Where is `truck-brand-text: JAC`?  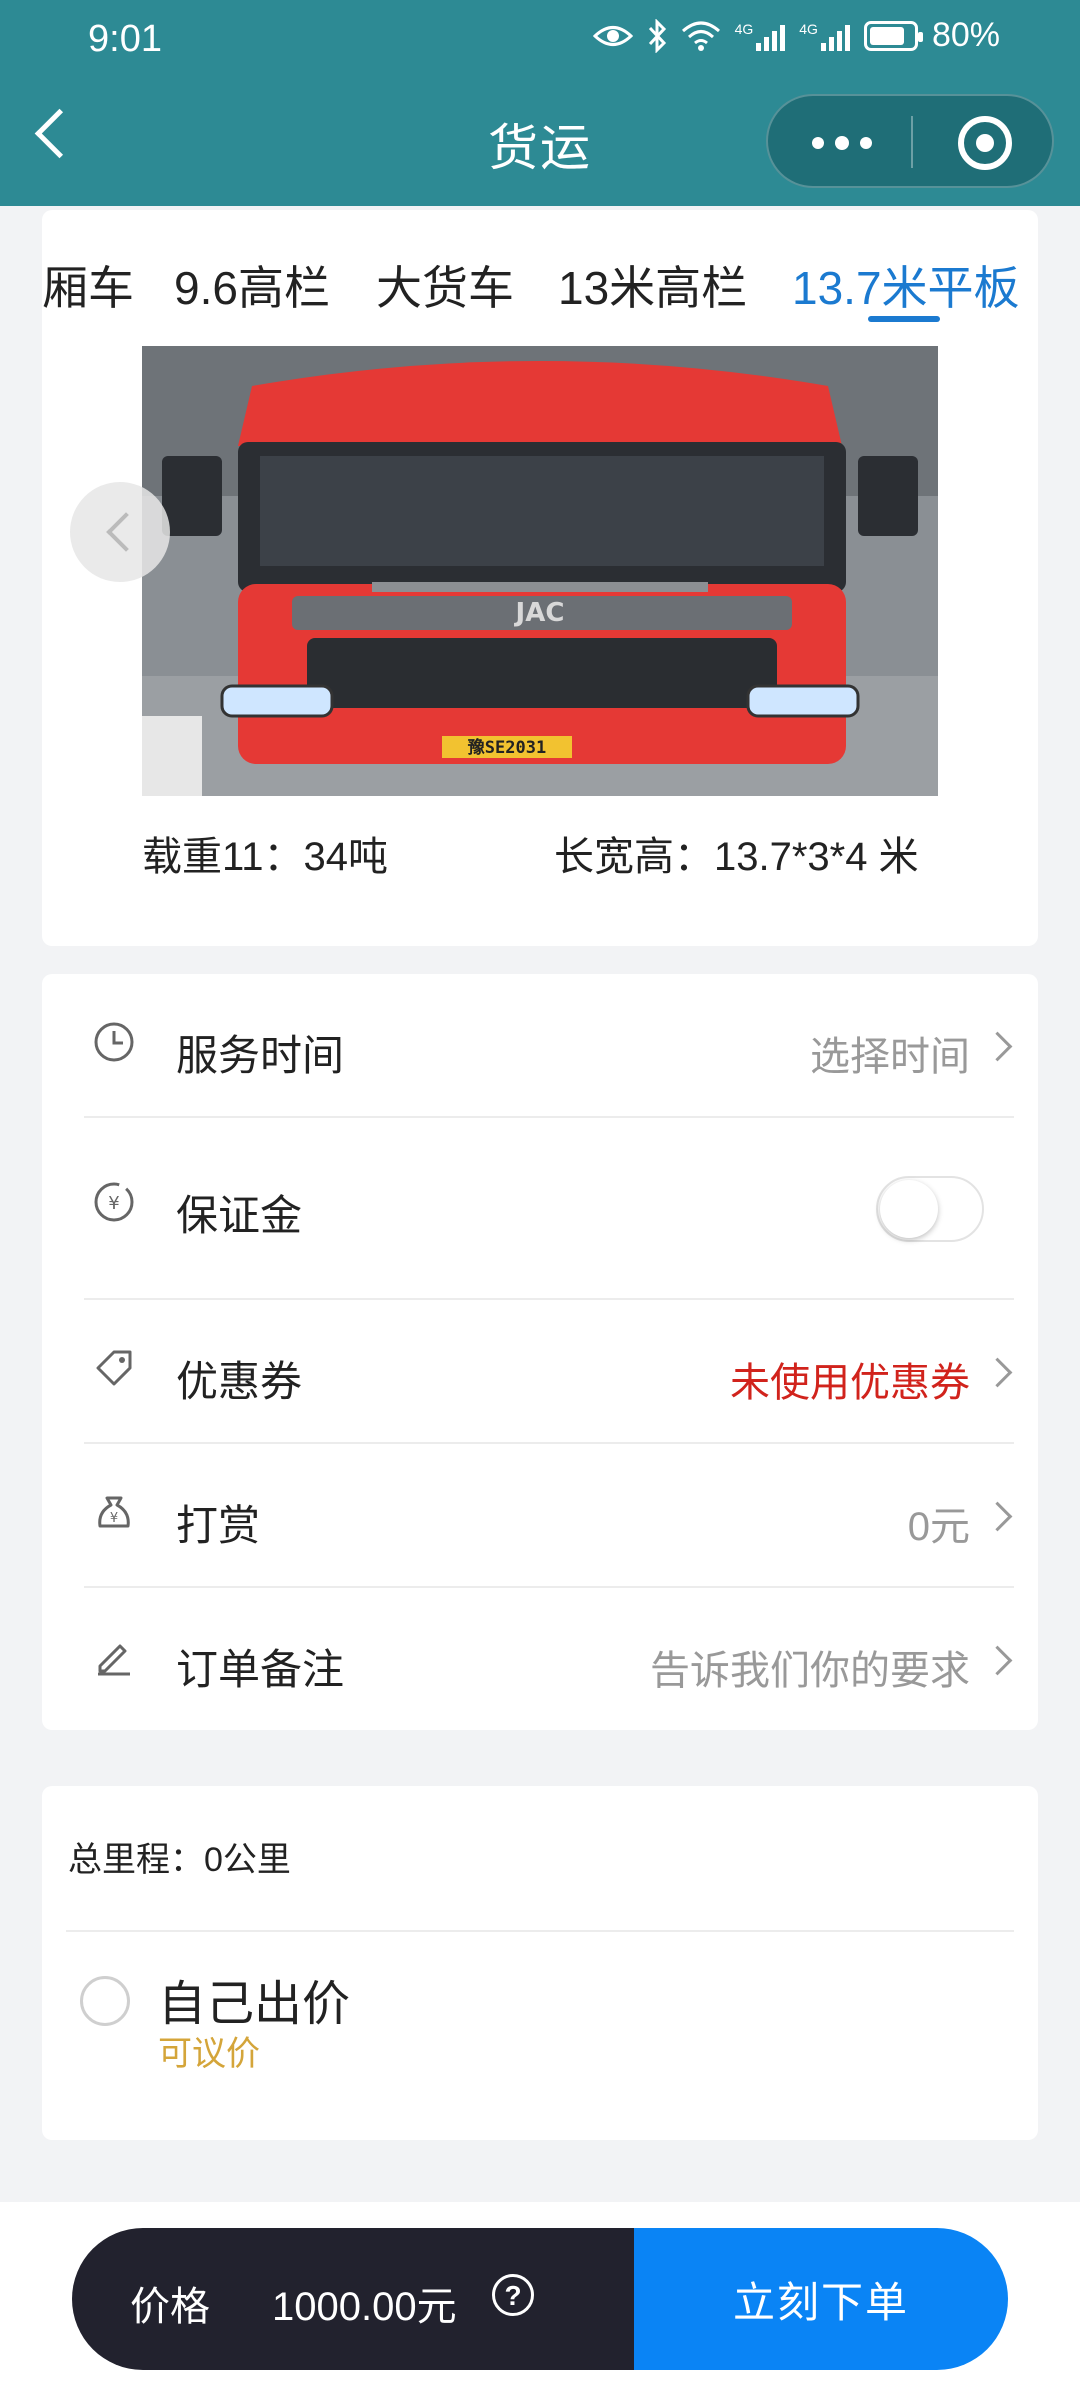
truck-brand-text: JAC is located at coordinates (539, 613).